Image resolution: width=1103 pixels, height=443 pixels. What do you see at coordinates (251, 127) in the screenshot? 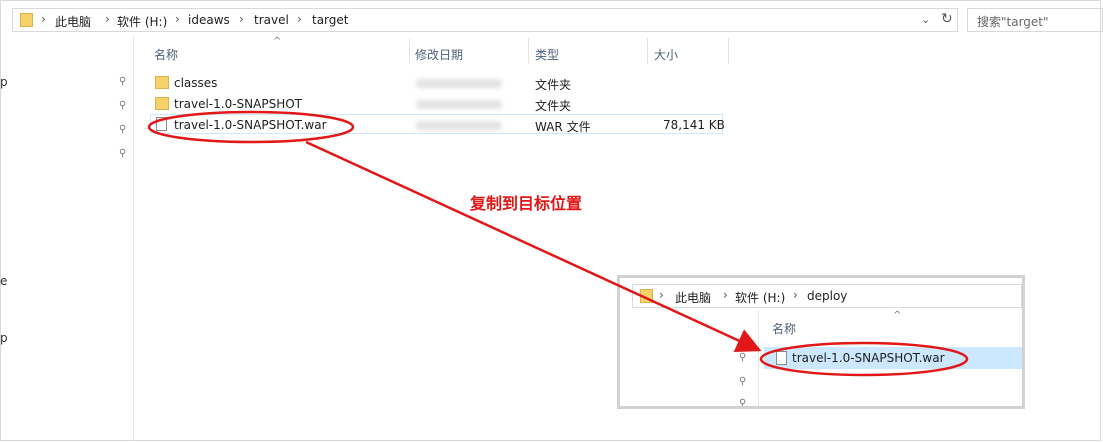
I see `highlight-ellipse-source` at bounding box center [251, 127].